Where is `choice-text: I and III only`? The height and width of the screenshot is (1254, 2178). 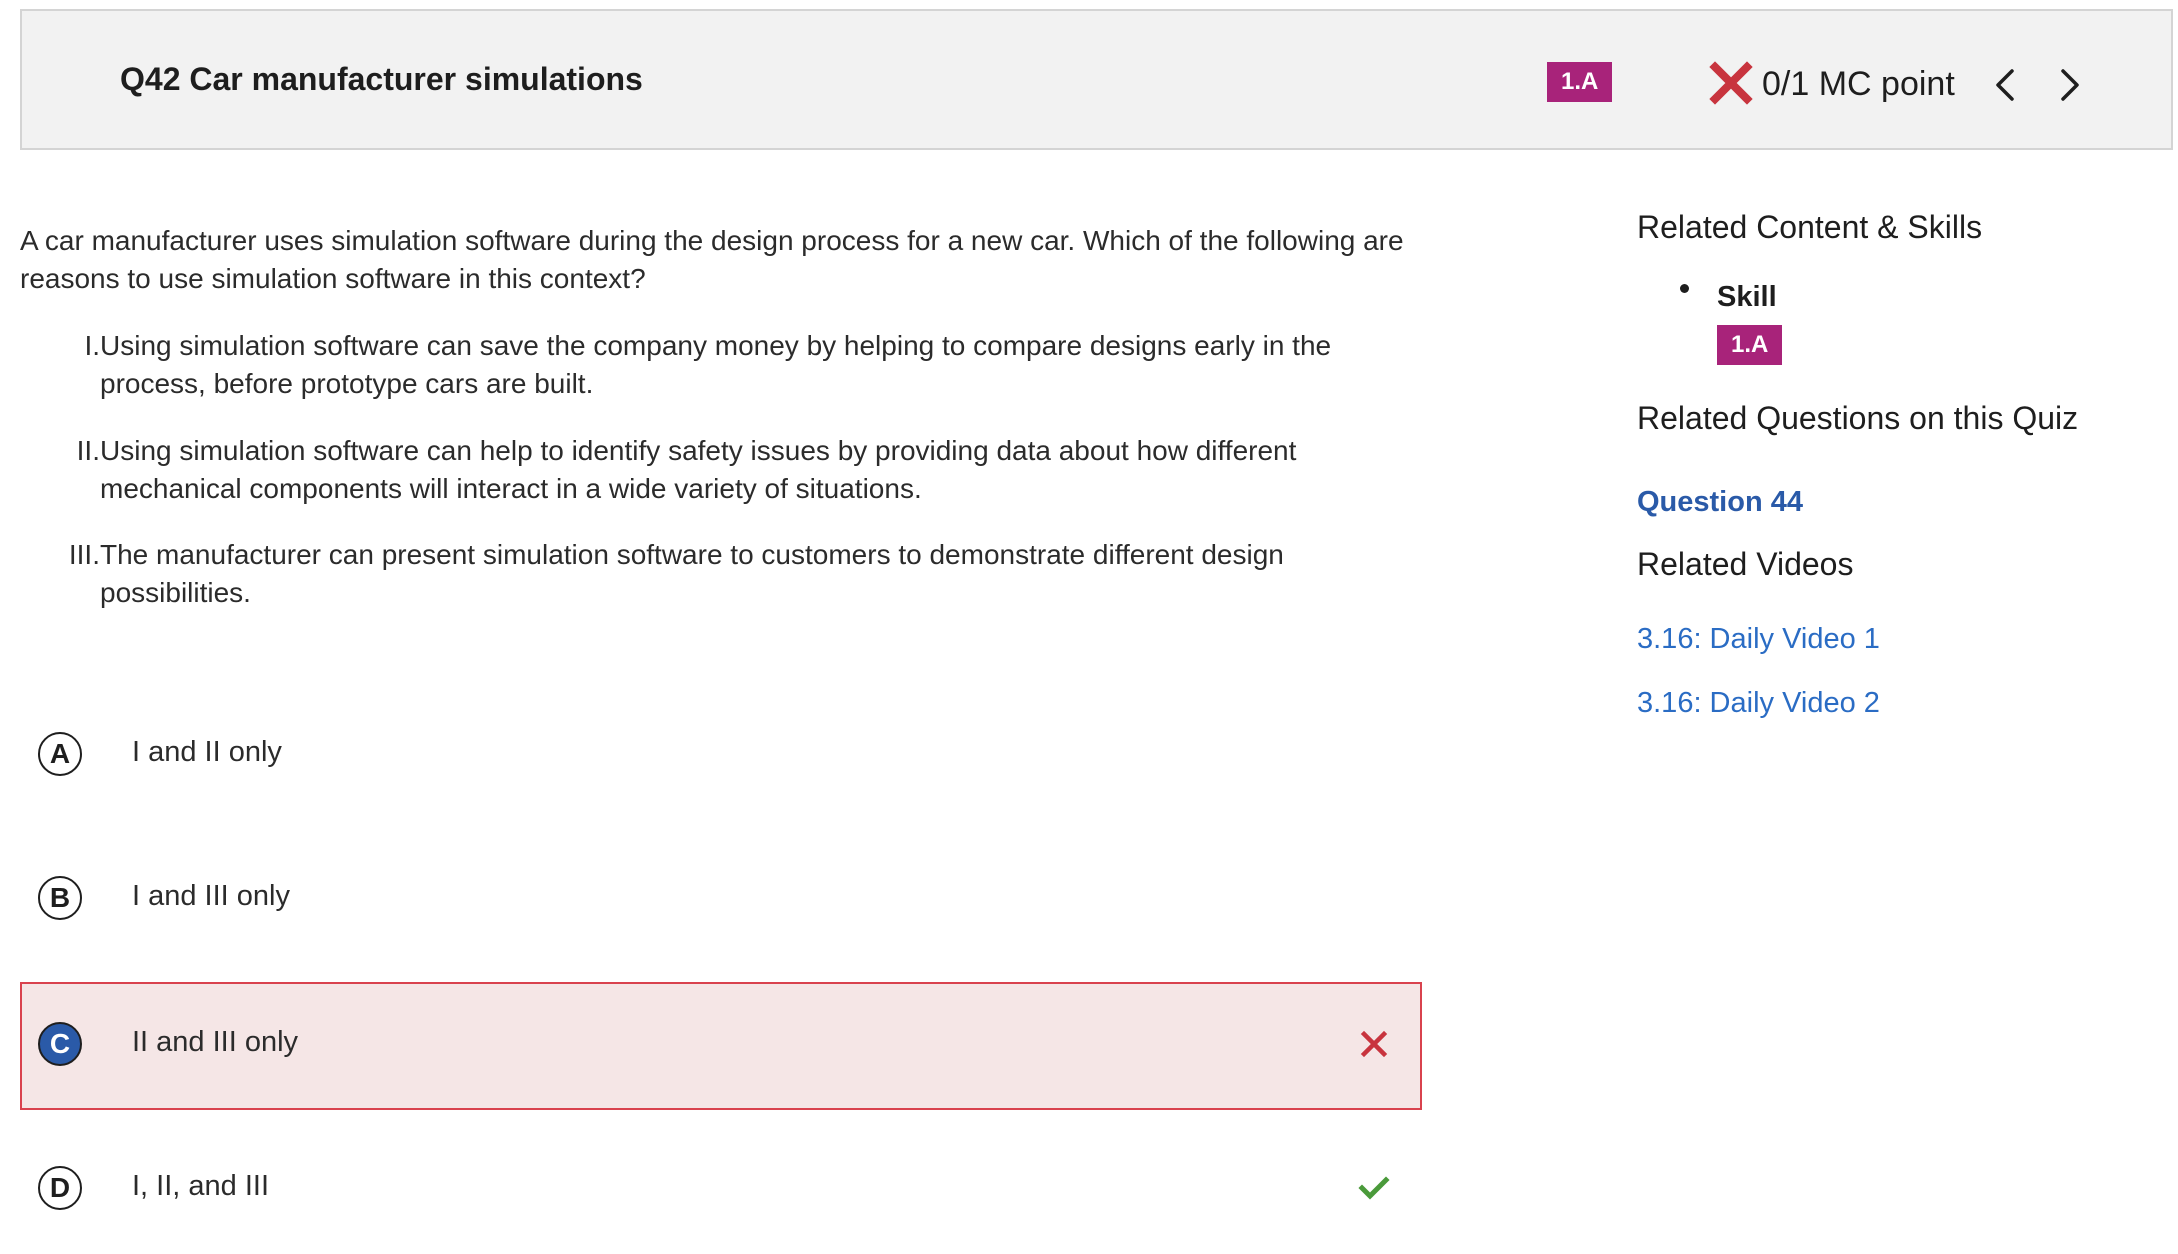
choice-text: I and III only is located at coordinates (211, 896).